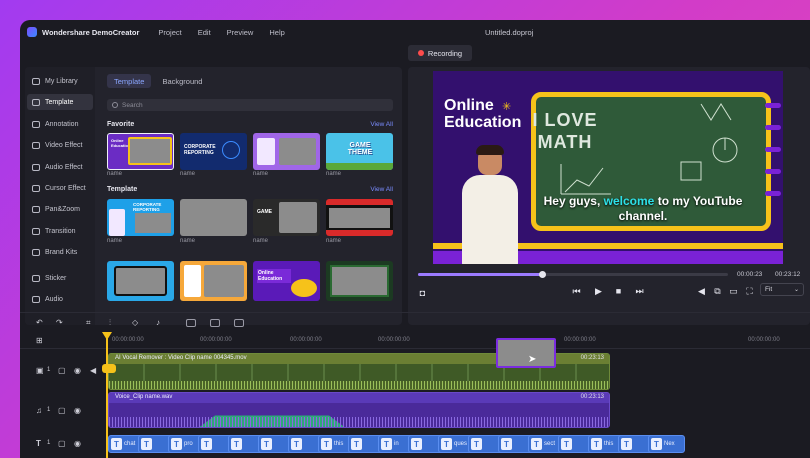  What do you see at coordinates (107, 395) in the screenshot?
I see `playhead-line` at bounding box center [107, 395].